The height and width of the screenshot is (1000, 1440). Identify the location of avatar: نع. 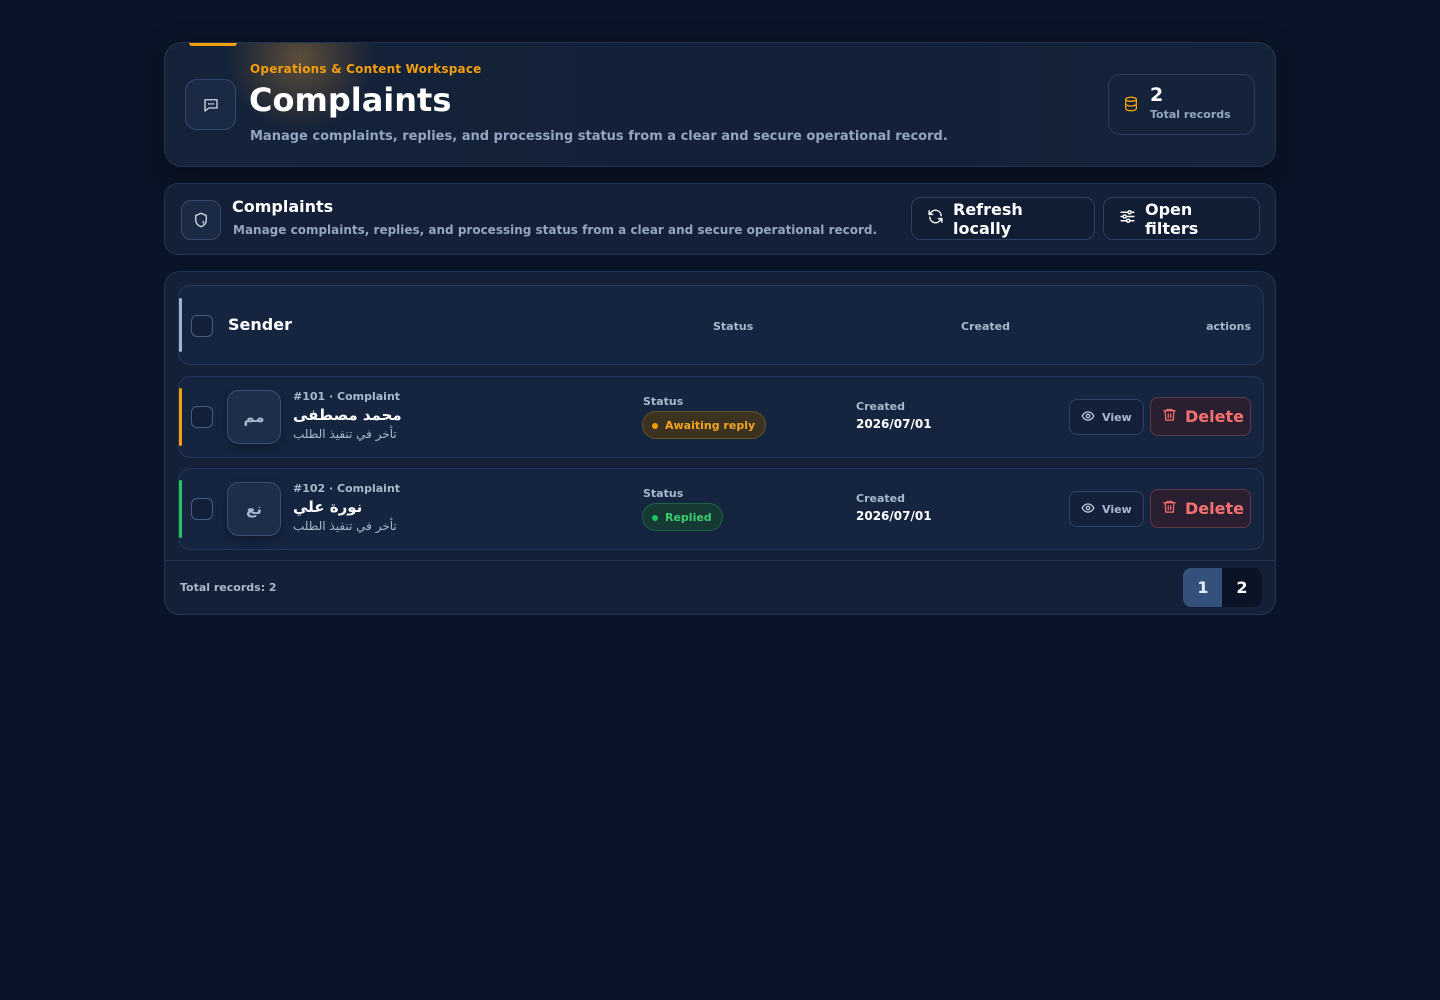
(254, 509).